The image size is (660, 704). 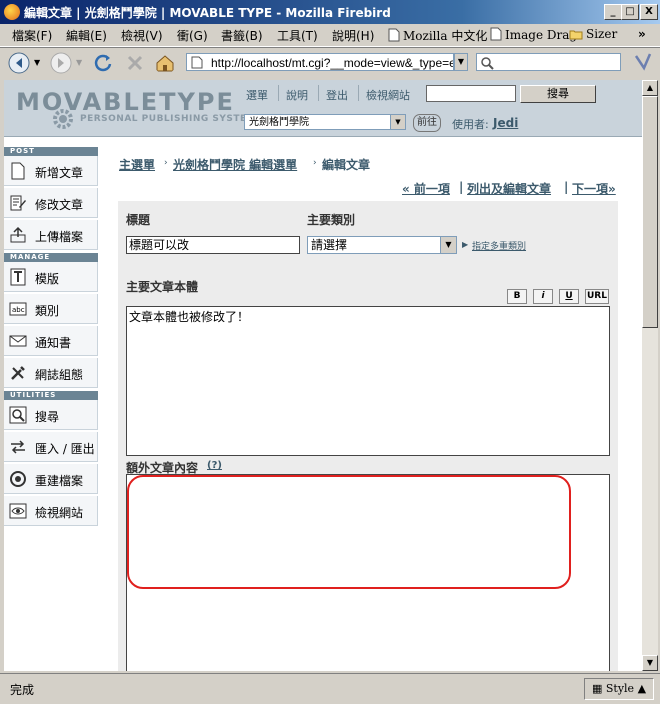 I want to click on list-entries-link: 列出及編輯文章, so click(x=509, y=188).